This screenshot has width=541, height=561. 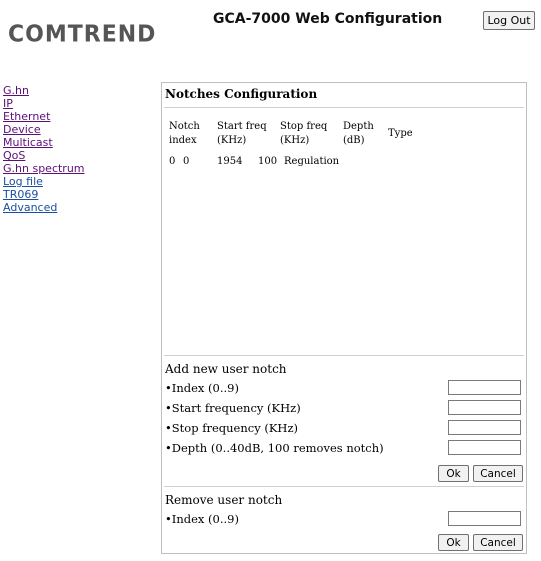 What do you see at coordinates (232, 428) in the screenshot?
I see `add-stop-freq-label: •Stop frequency (KHz)` at bounding box center [232, 428].